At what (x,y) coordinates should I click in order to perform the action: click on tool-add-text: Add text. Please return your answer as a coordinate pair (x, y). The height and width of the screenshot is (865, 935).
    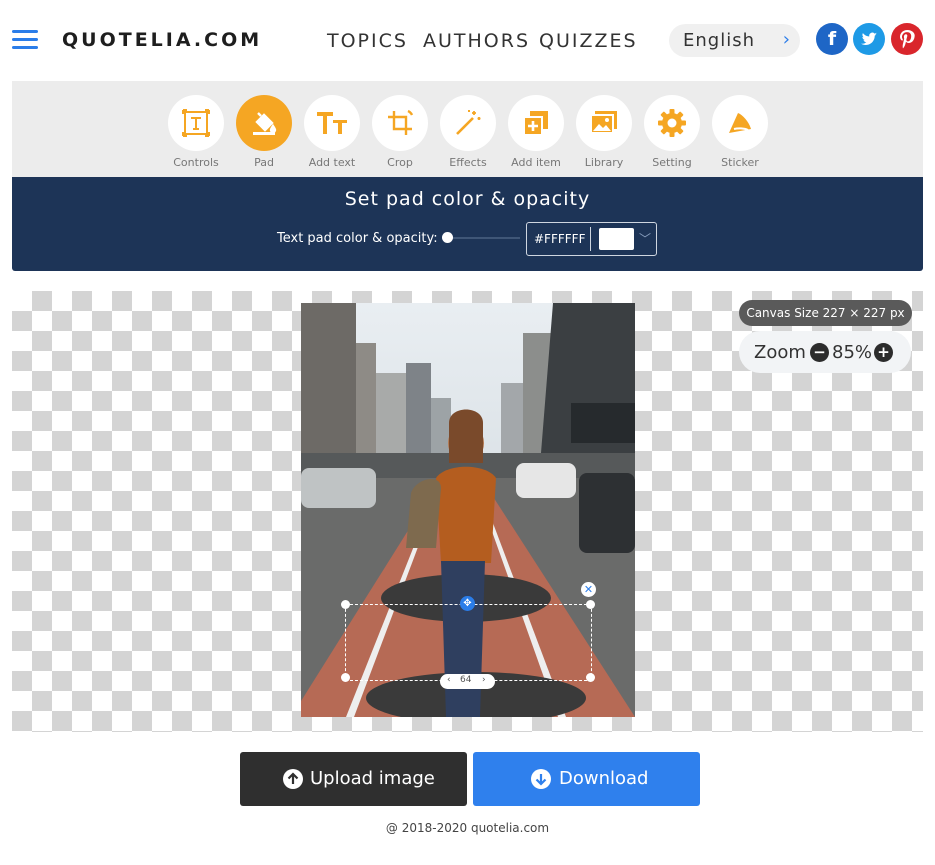
    Looking at the image, I should click on (332, 132).